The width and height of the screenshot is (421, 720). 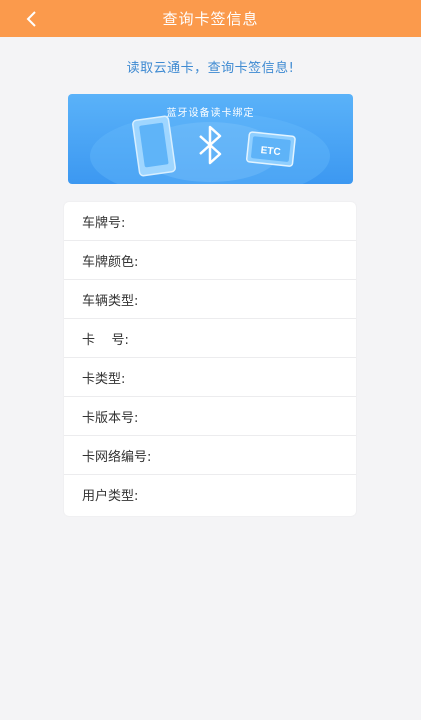 I want to click on plate-color-label: 车牌颜色:, so click(x=110, y=262).